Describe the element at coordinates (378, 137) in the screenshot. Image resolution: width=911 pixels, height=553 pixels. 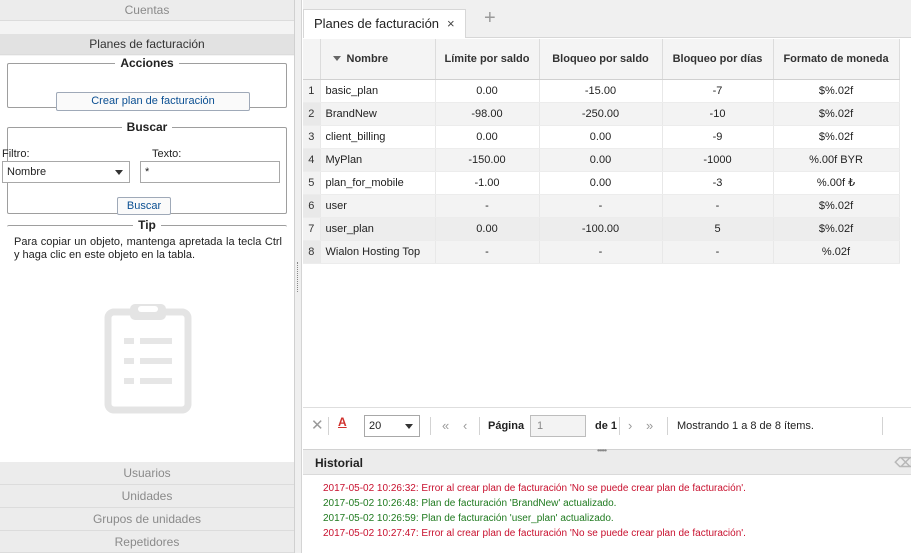
I see `cell-nombre: client_billing` at that location.